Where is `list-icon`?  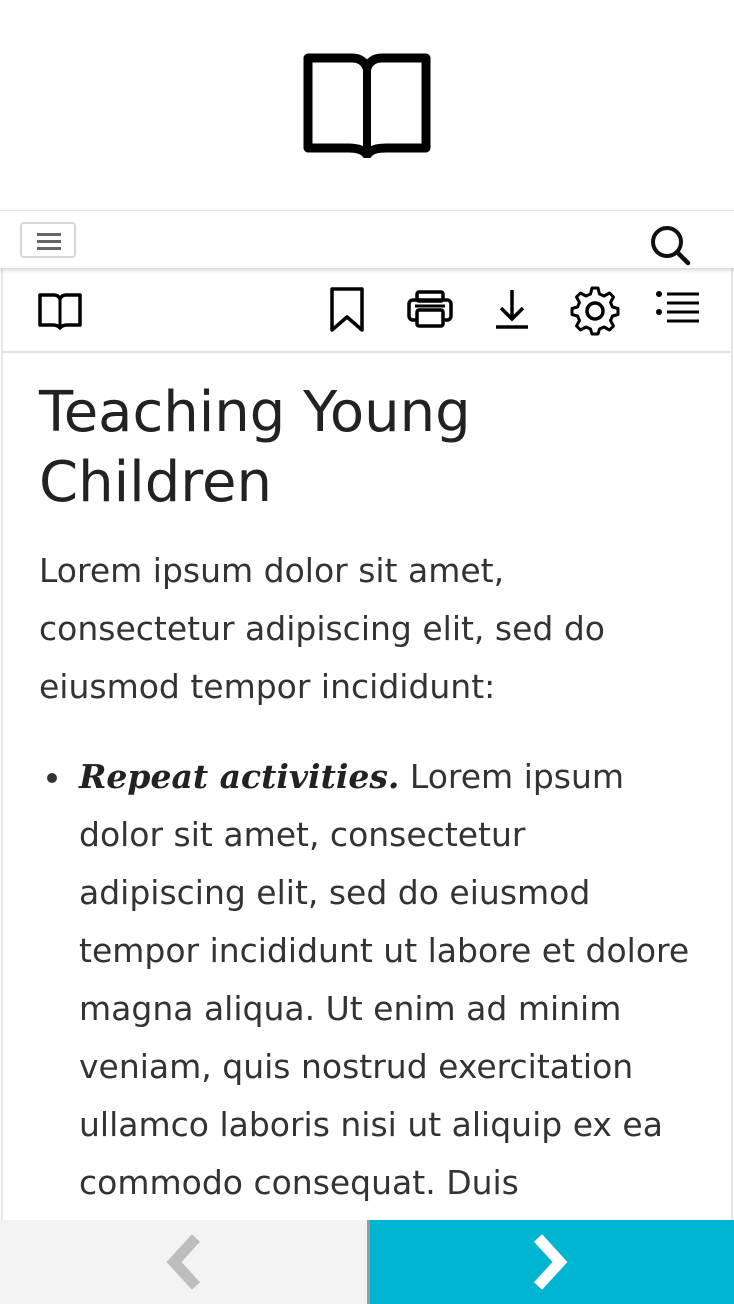 list-icon is located at coordinates (677, 307).